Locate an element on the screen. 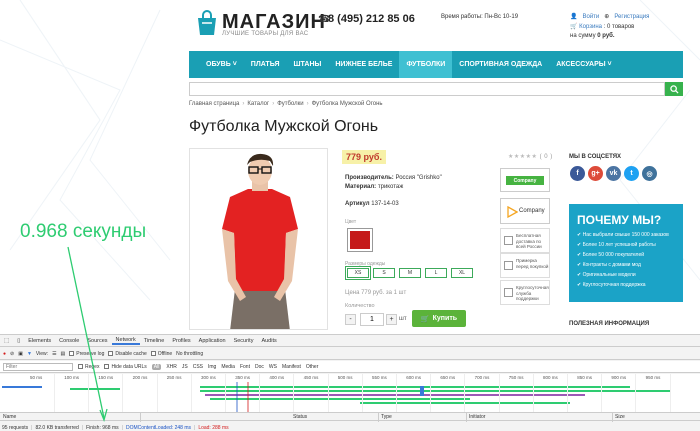  color-swatch-red is located at coordinates (360, 240).